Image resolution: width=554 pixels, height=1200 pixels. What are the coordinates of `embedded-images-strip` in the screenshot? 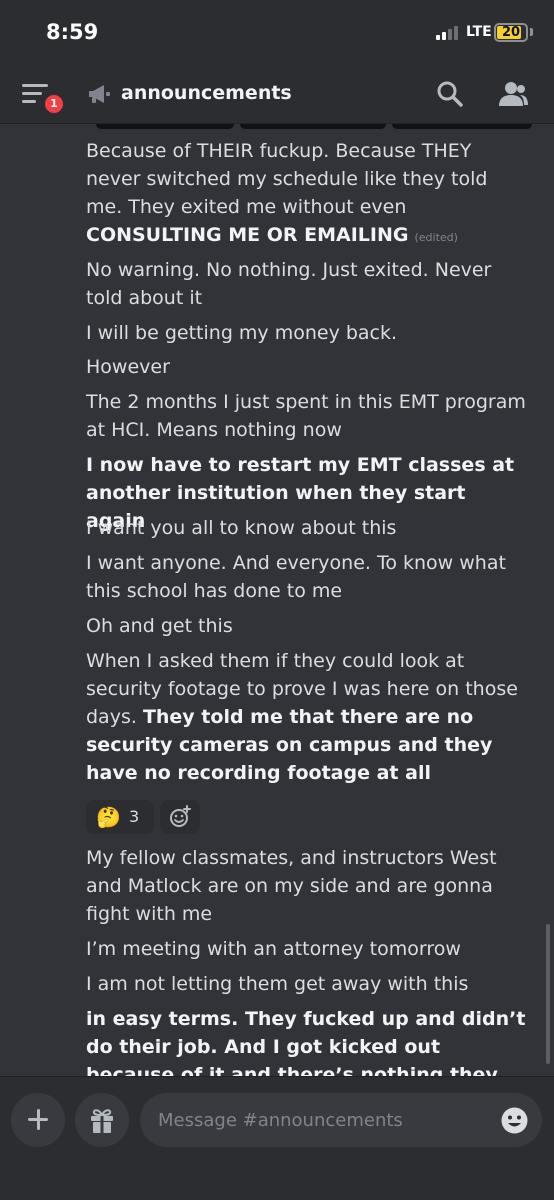 It's located at (314, 126).